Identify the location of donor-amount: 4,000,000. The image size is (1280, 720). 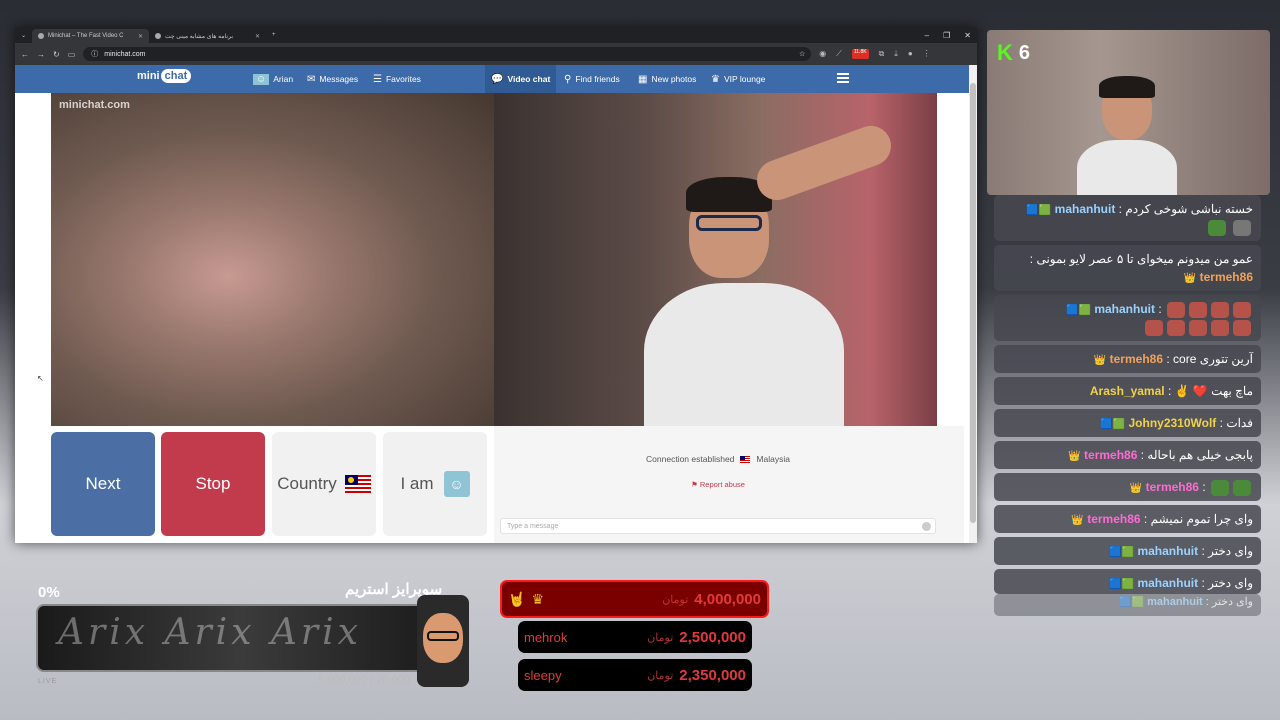
(727, 599).